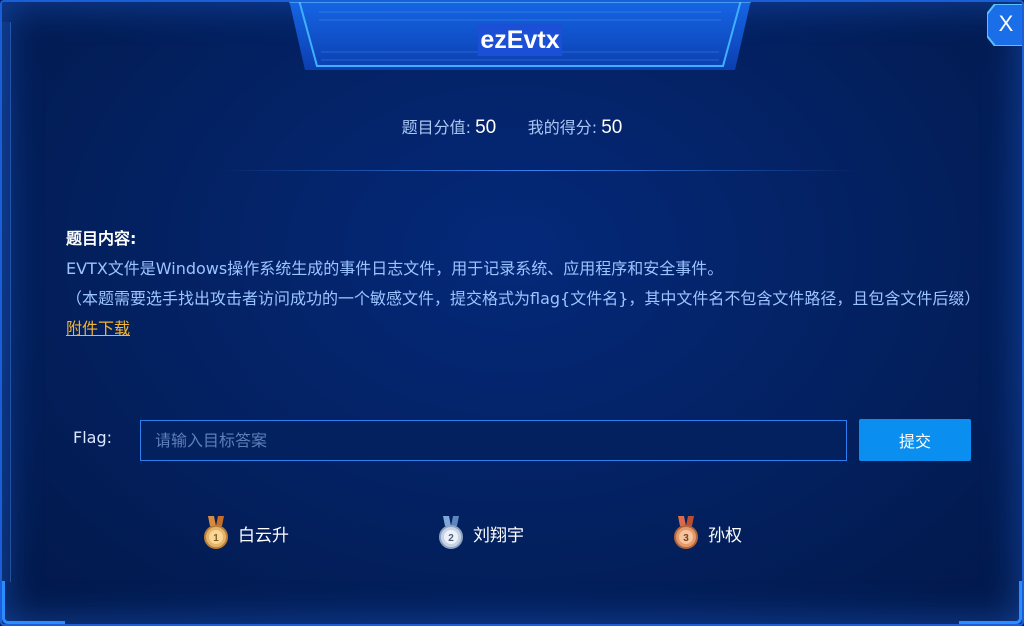  I want to click on content-heading: 题目内容:, so click(101, 238).